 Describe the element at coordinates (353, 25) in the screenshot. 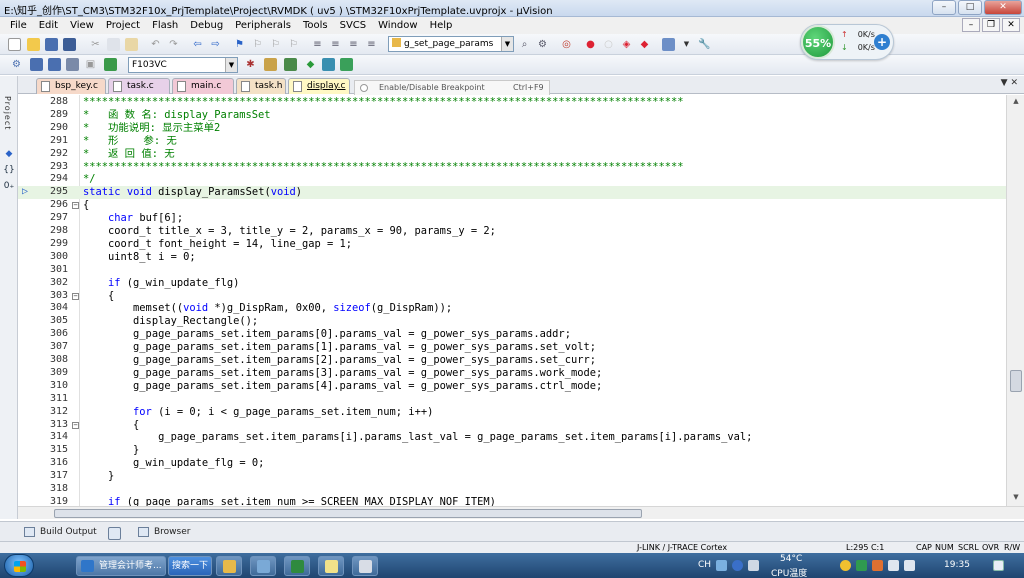

I see `menu-svcs: SVCS` at that location.